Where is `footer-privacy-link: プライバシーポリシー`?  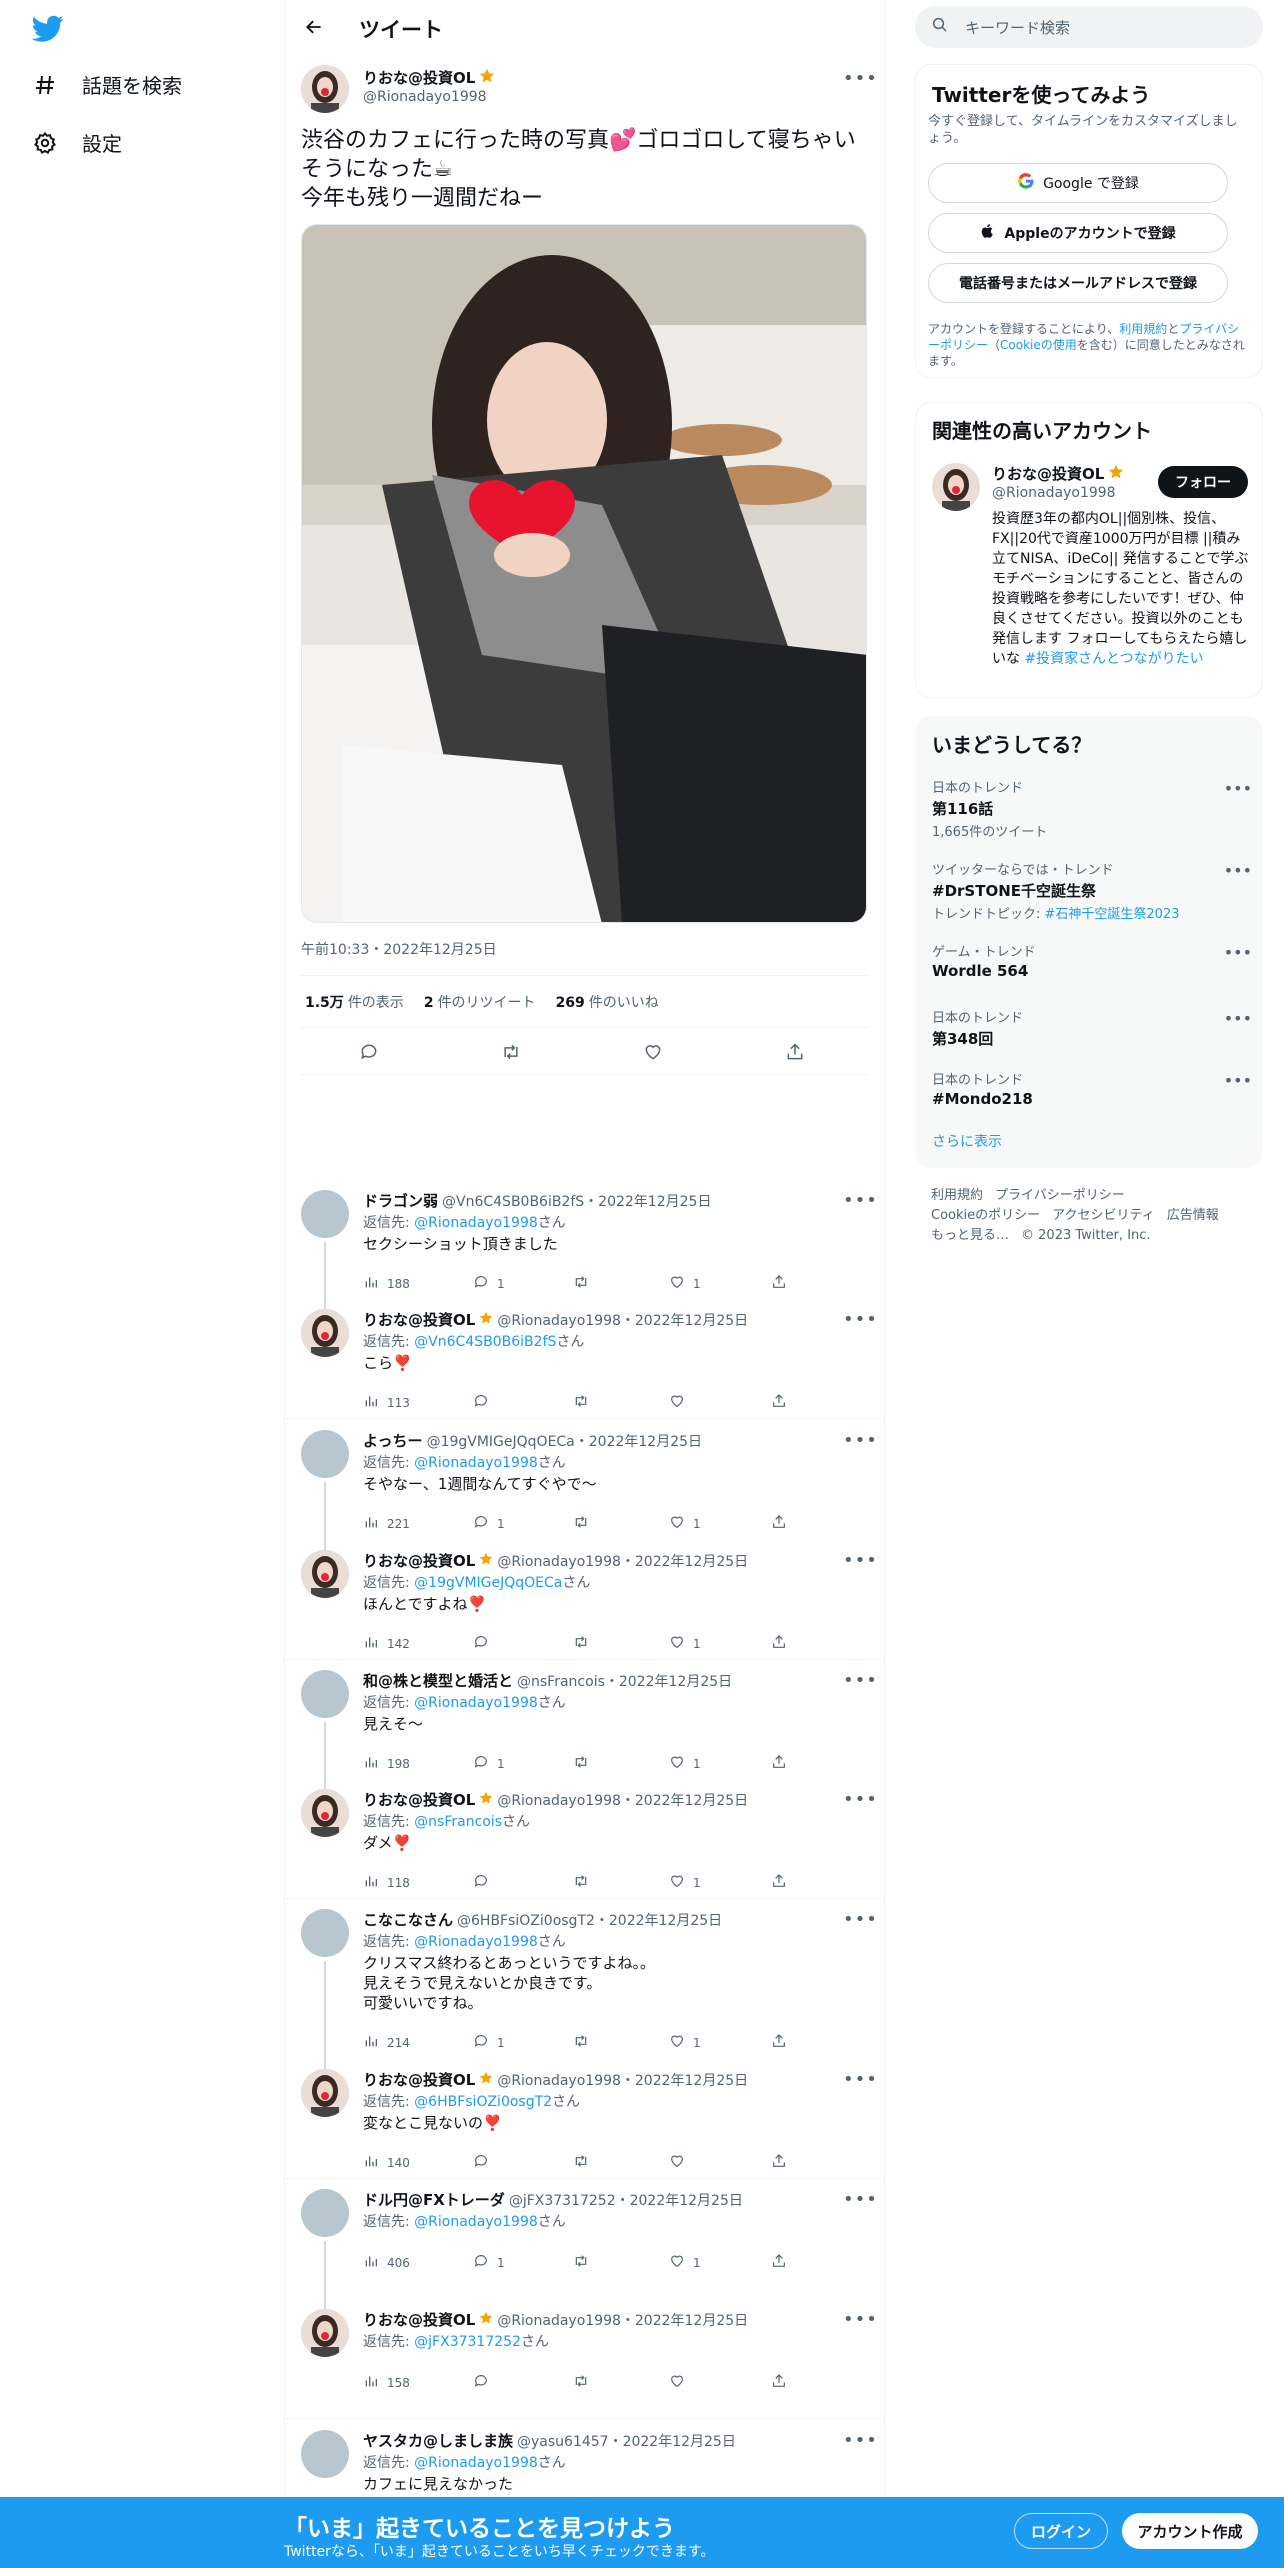 footer-privacy-link: プライバシーポリシー is located at coordinates (1060, 1195).